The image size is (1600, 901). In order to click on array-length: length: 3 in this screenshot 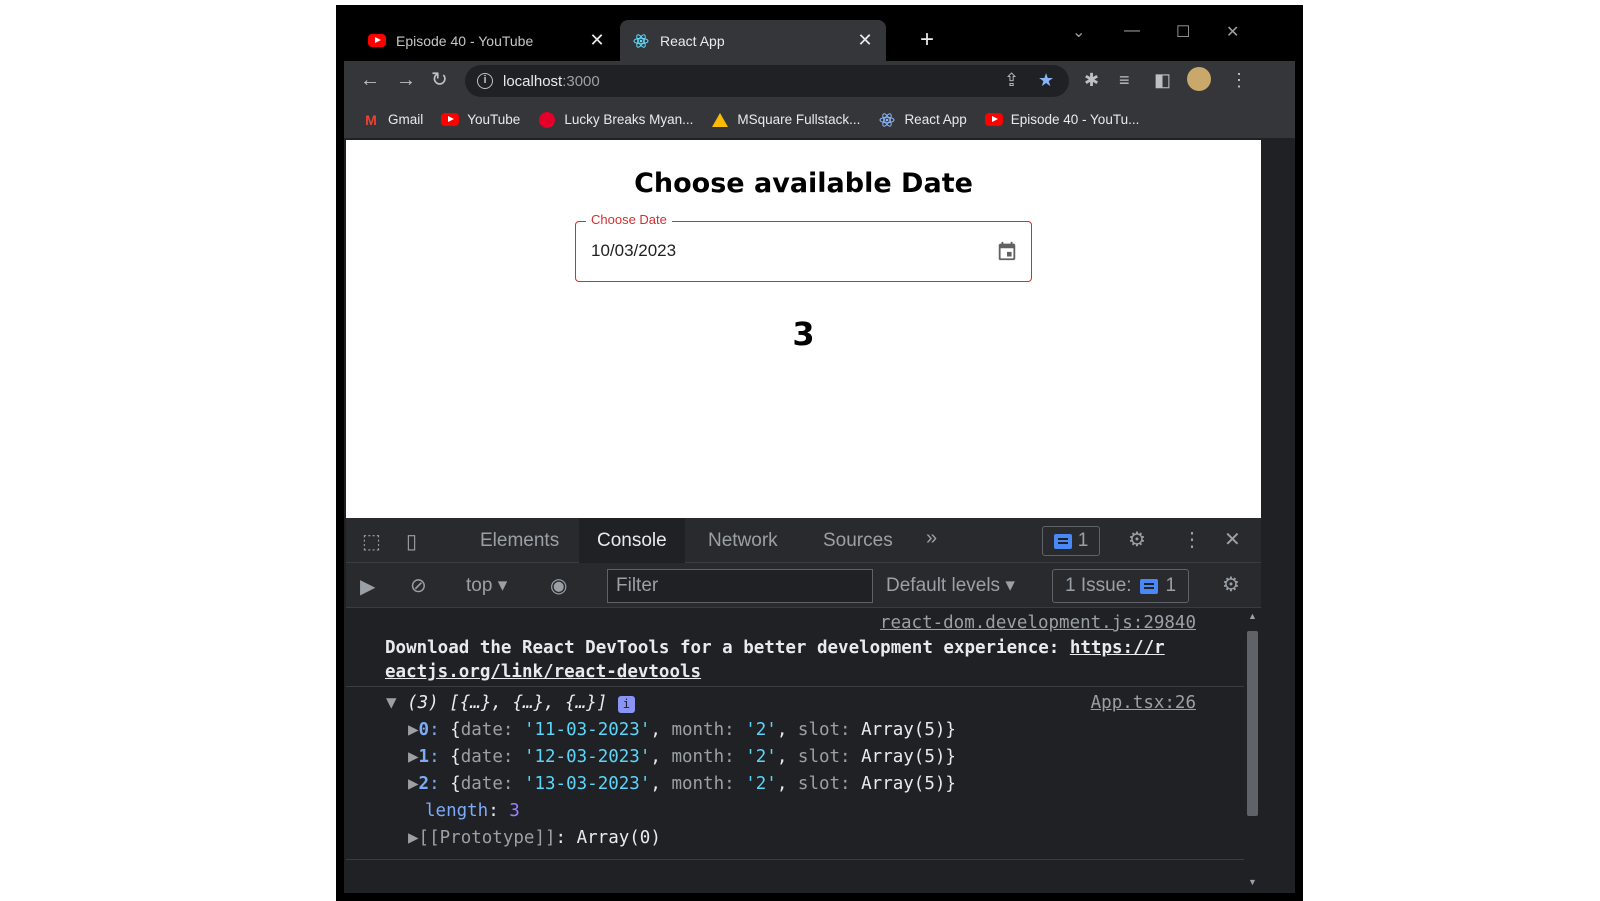, I will do `click(472, 811)`.